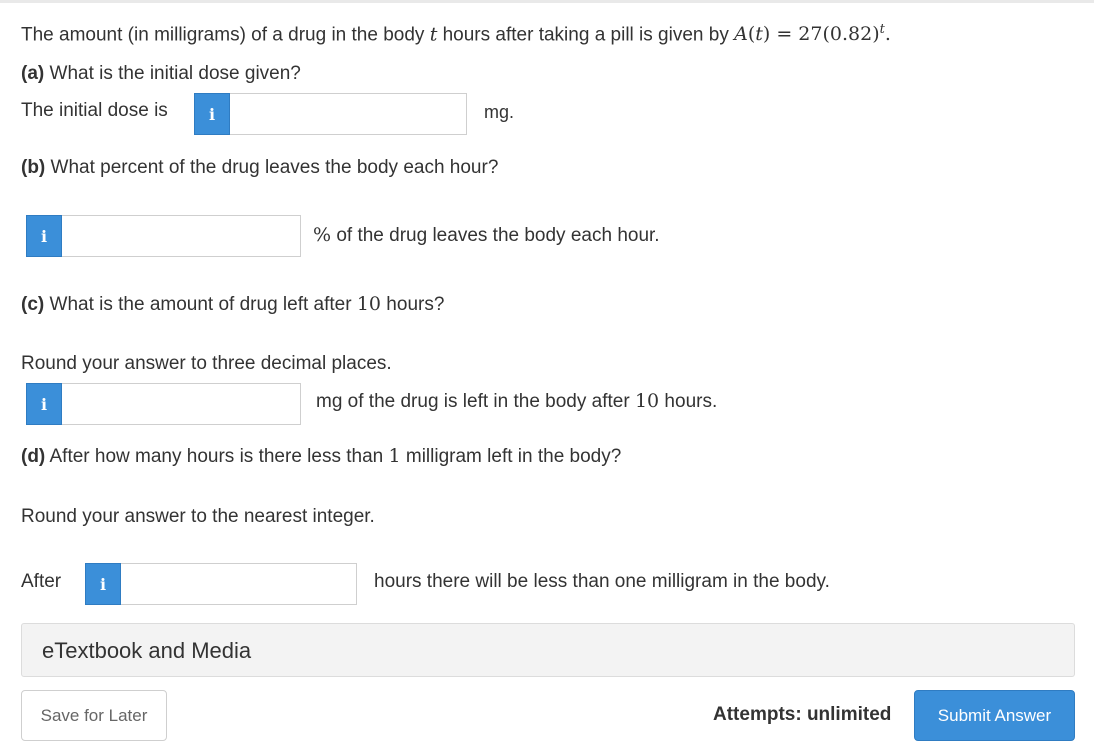 The height and width of the screenshot is (756, 1094). I want to click on intro-text-middle: hours after taking a pill is given by, so click(586, 35).